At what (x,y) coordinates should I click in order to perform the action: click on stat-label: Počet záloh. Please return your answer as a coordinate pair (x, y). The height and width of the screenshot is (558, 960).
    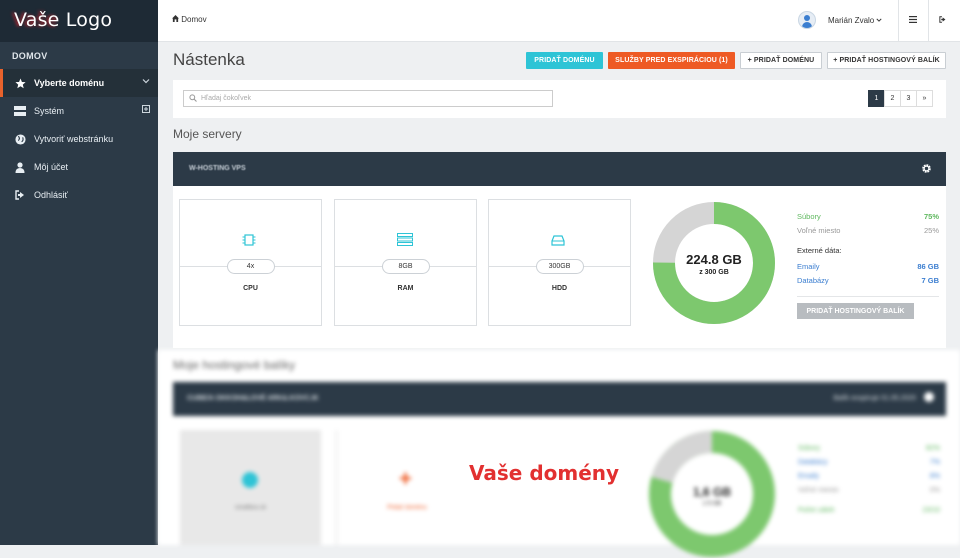
    Looking at the image, I should click on (816, 510).